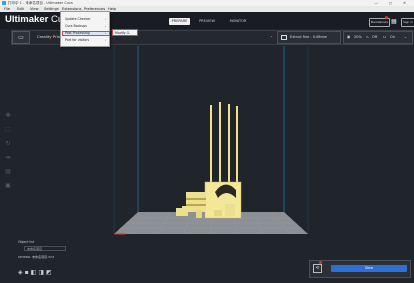 The height and width of the screenshot is (283, 414). Describe the element at coordinates (36, 257) in the screenshot. I see `object-list-meta: CE3PRO: 未命名项目.3mf` at that location.